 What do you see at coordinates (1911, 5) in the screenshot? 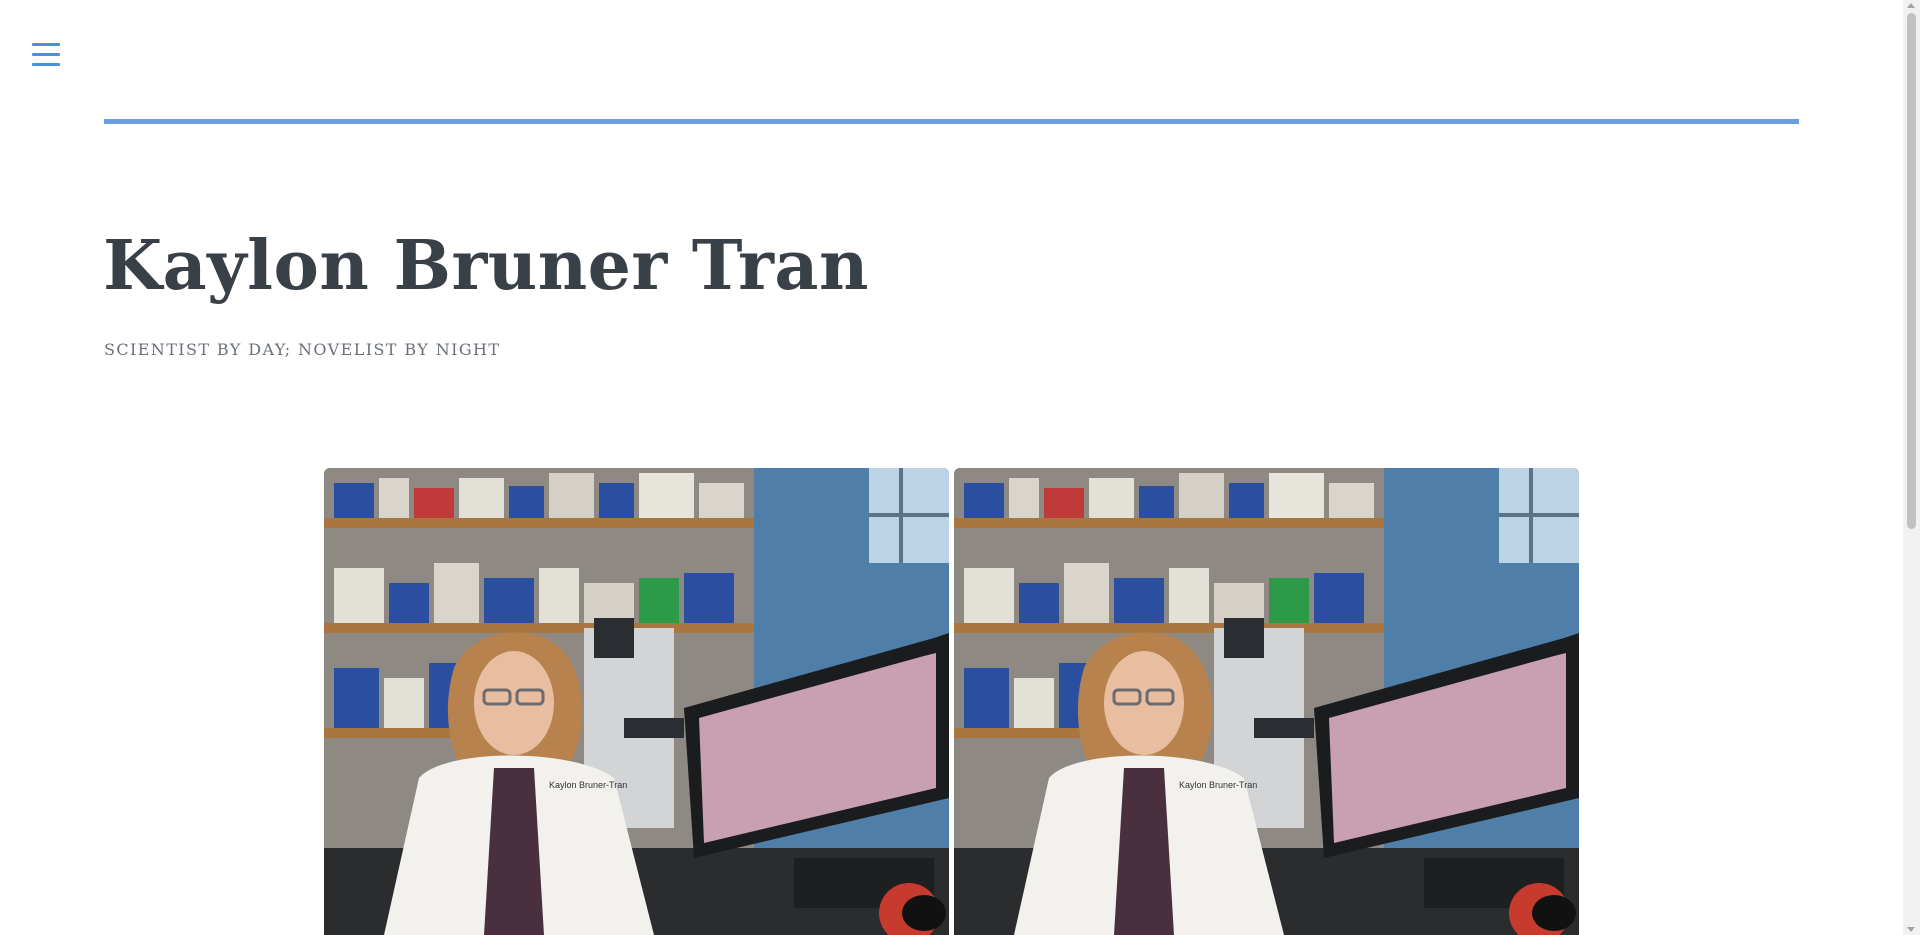
I see `scroll-up-arrow-icon` at bounding box center [1911, 5].